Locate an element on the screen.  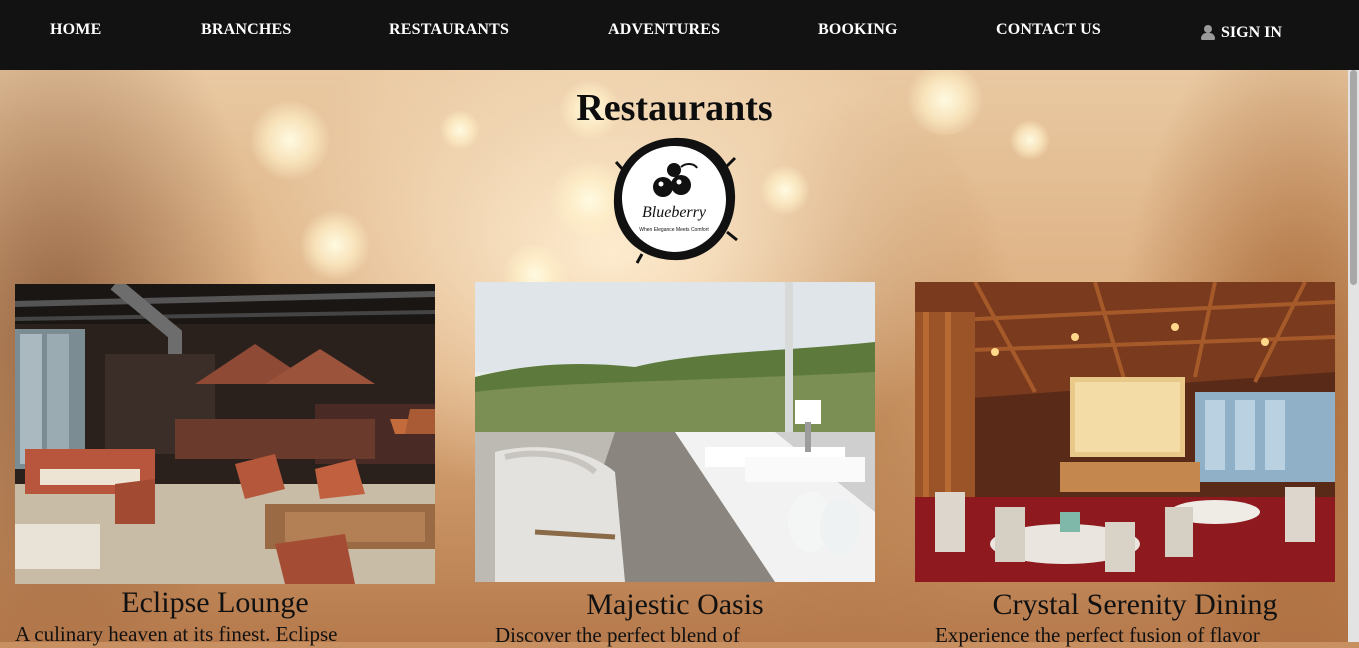
crystal-serenity-dining-description: Experience the perfect fusion of flavor is located at coordinates (1097, 635).